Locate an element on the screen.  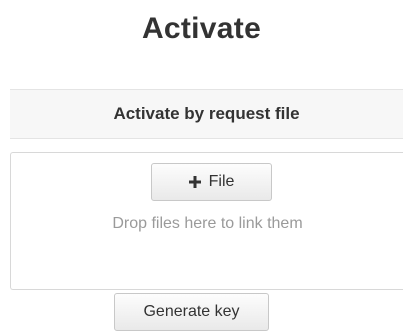
section-header-request-file: Activate by request file is located at coordinates (206, 114).